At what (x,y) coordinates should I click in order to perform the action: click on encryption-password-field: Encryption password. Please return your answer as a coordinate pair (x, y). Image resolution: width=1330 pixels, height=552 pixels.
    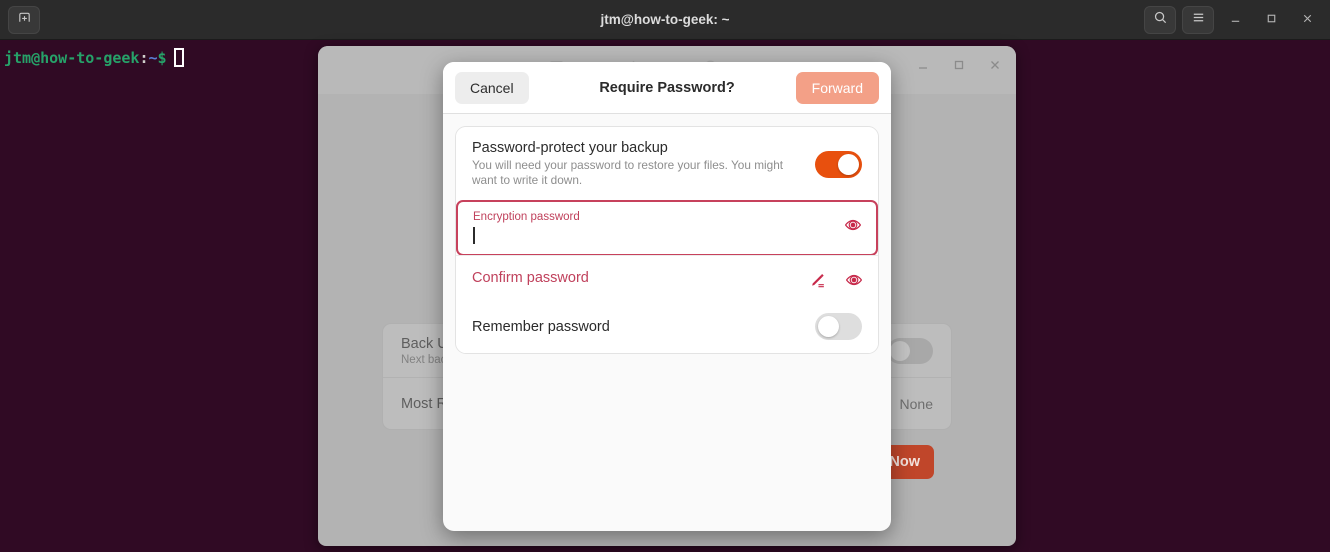
    Looking at the image, I should click on (658, 228).